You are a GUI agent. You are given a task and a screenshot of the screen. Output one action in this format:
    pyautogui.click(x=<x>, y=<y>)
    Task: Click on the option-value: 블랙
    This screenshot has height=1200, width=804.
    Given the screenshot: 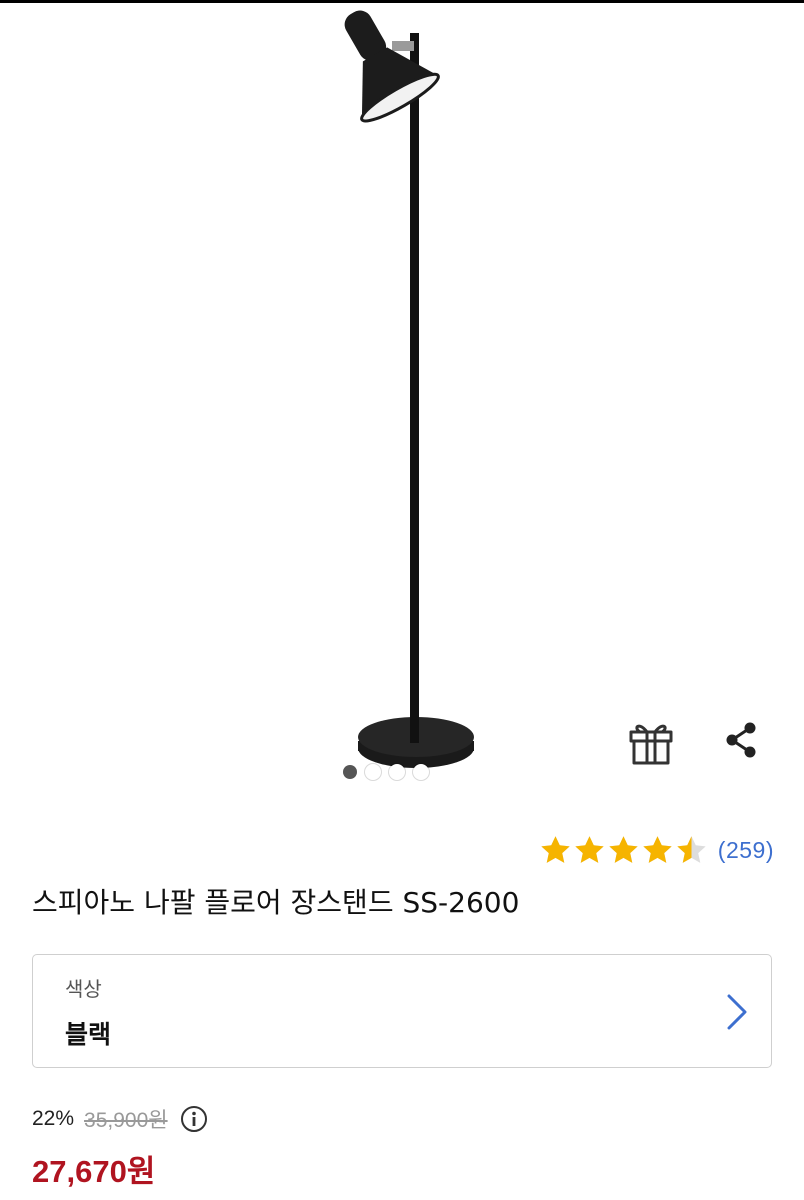 What is the action you would take?
    pyautogui.click(x=88, y=1034)
    